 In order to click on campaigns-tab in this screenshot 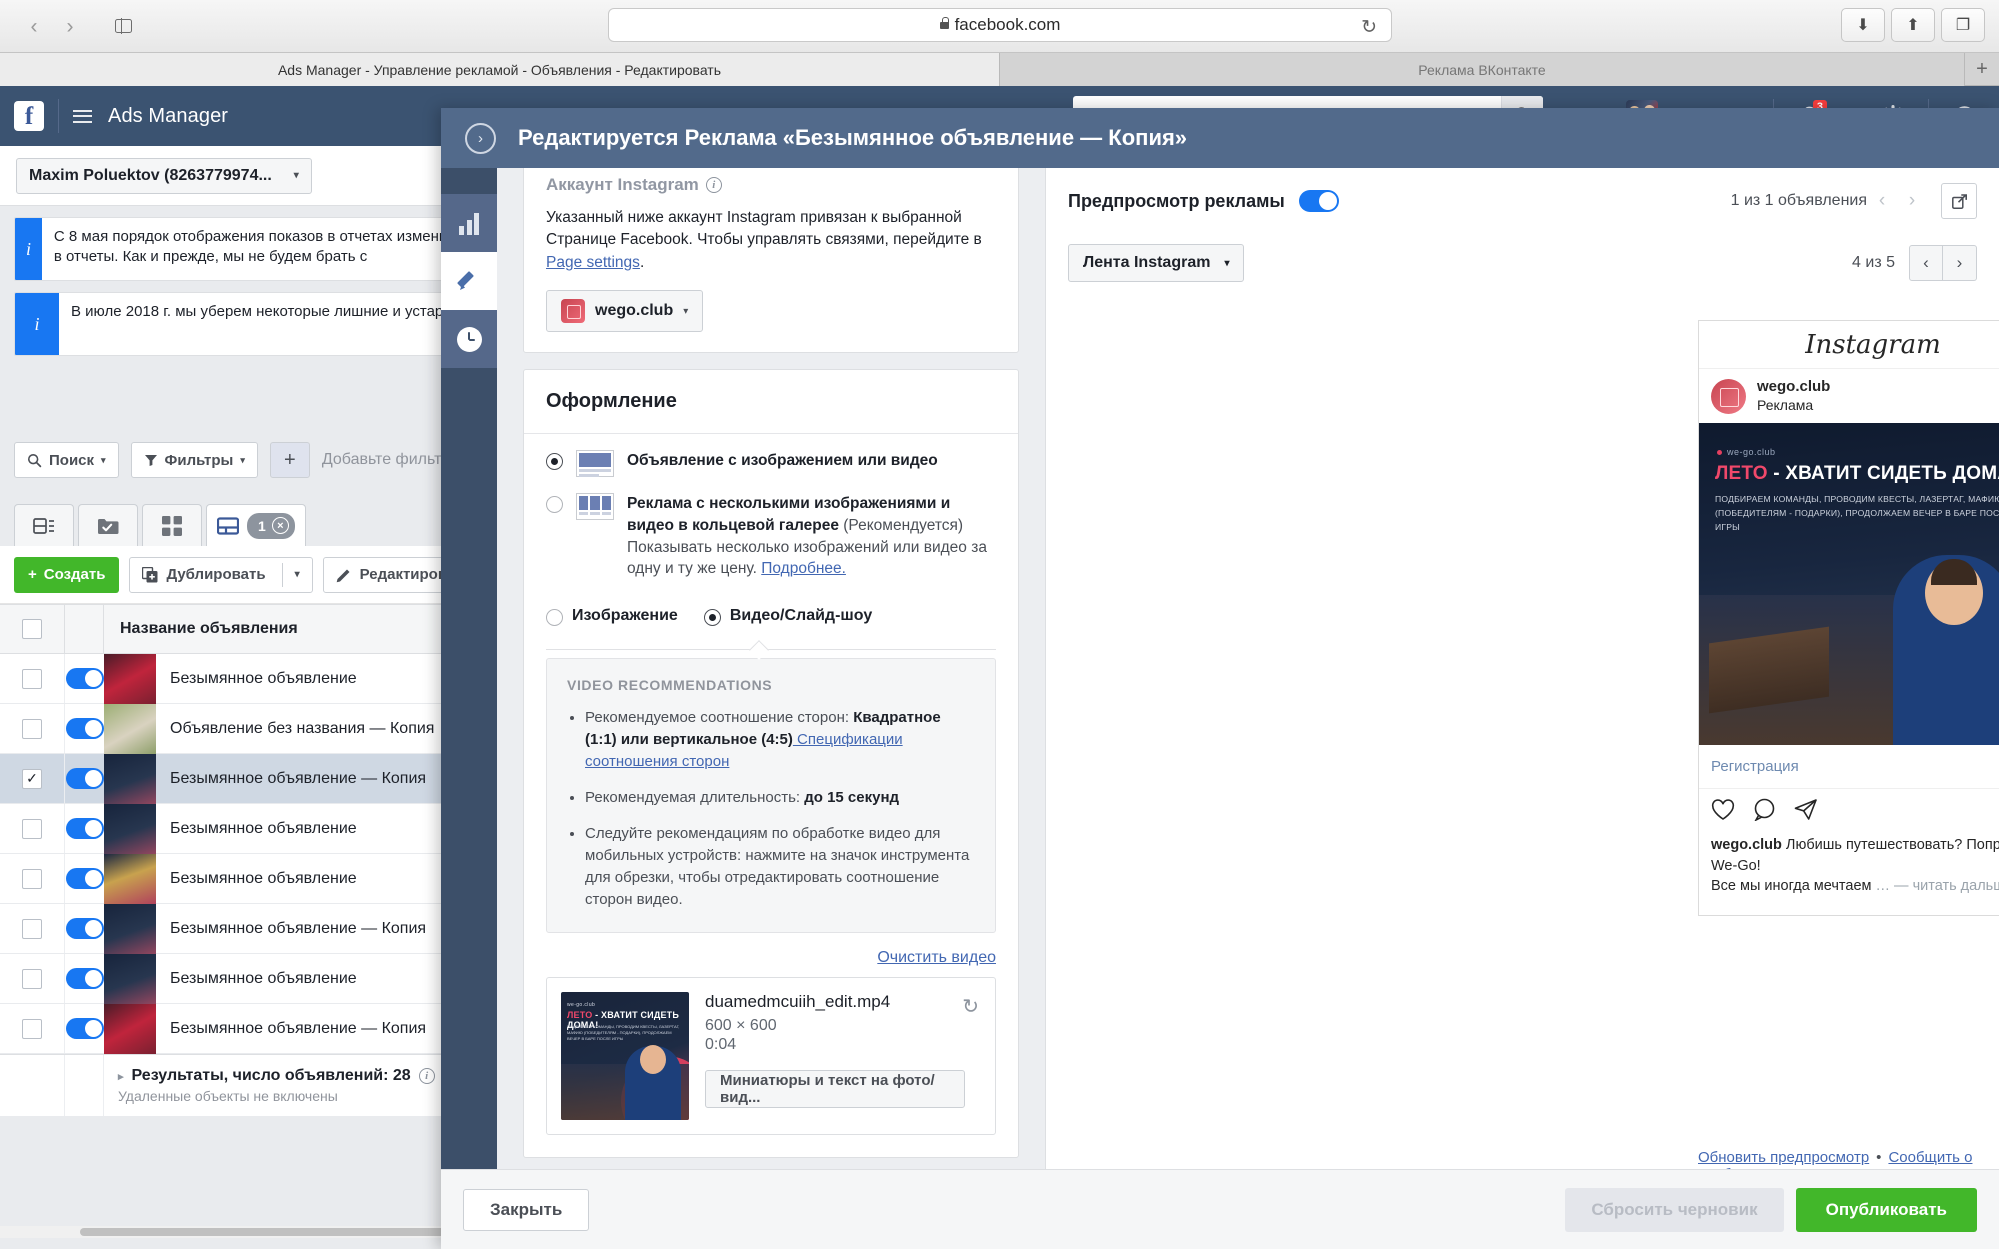, I will do `click(44, 525)`.